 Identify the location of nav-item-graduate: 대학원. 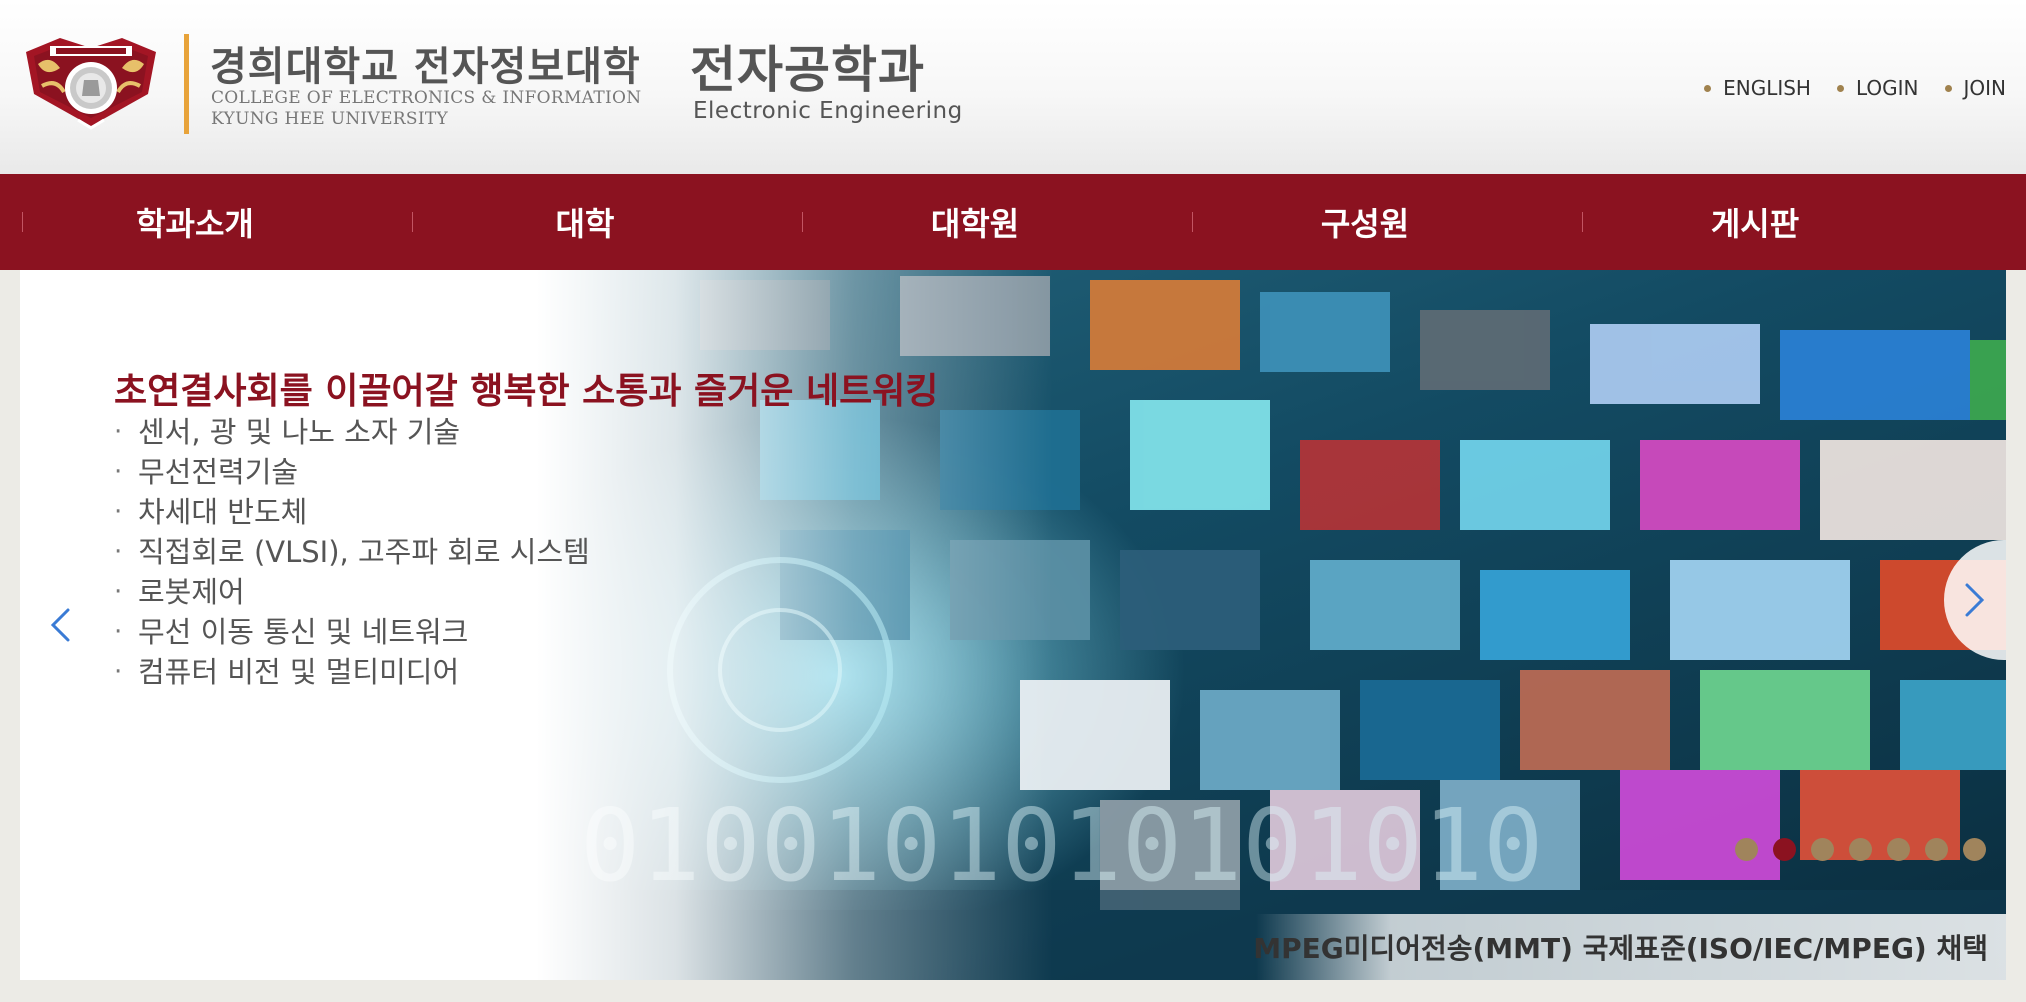
(975, 222).